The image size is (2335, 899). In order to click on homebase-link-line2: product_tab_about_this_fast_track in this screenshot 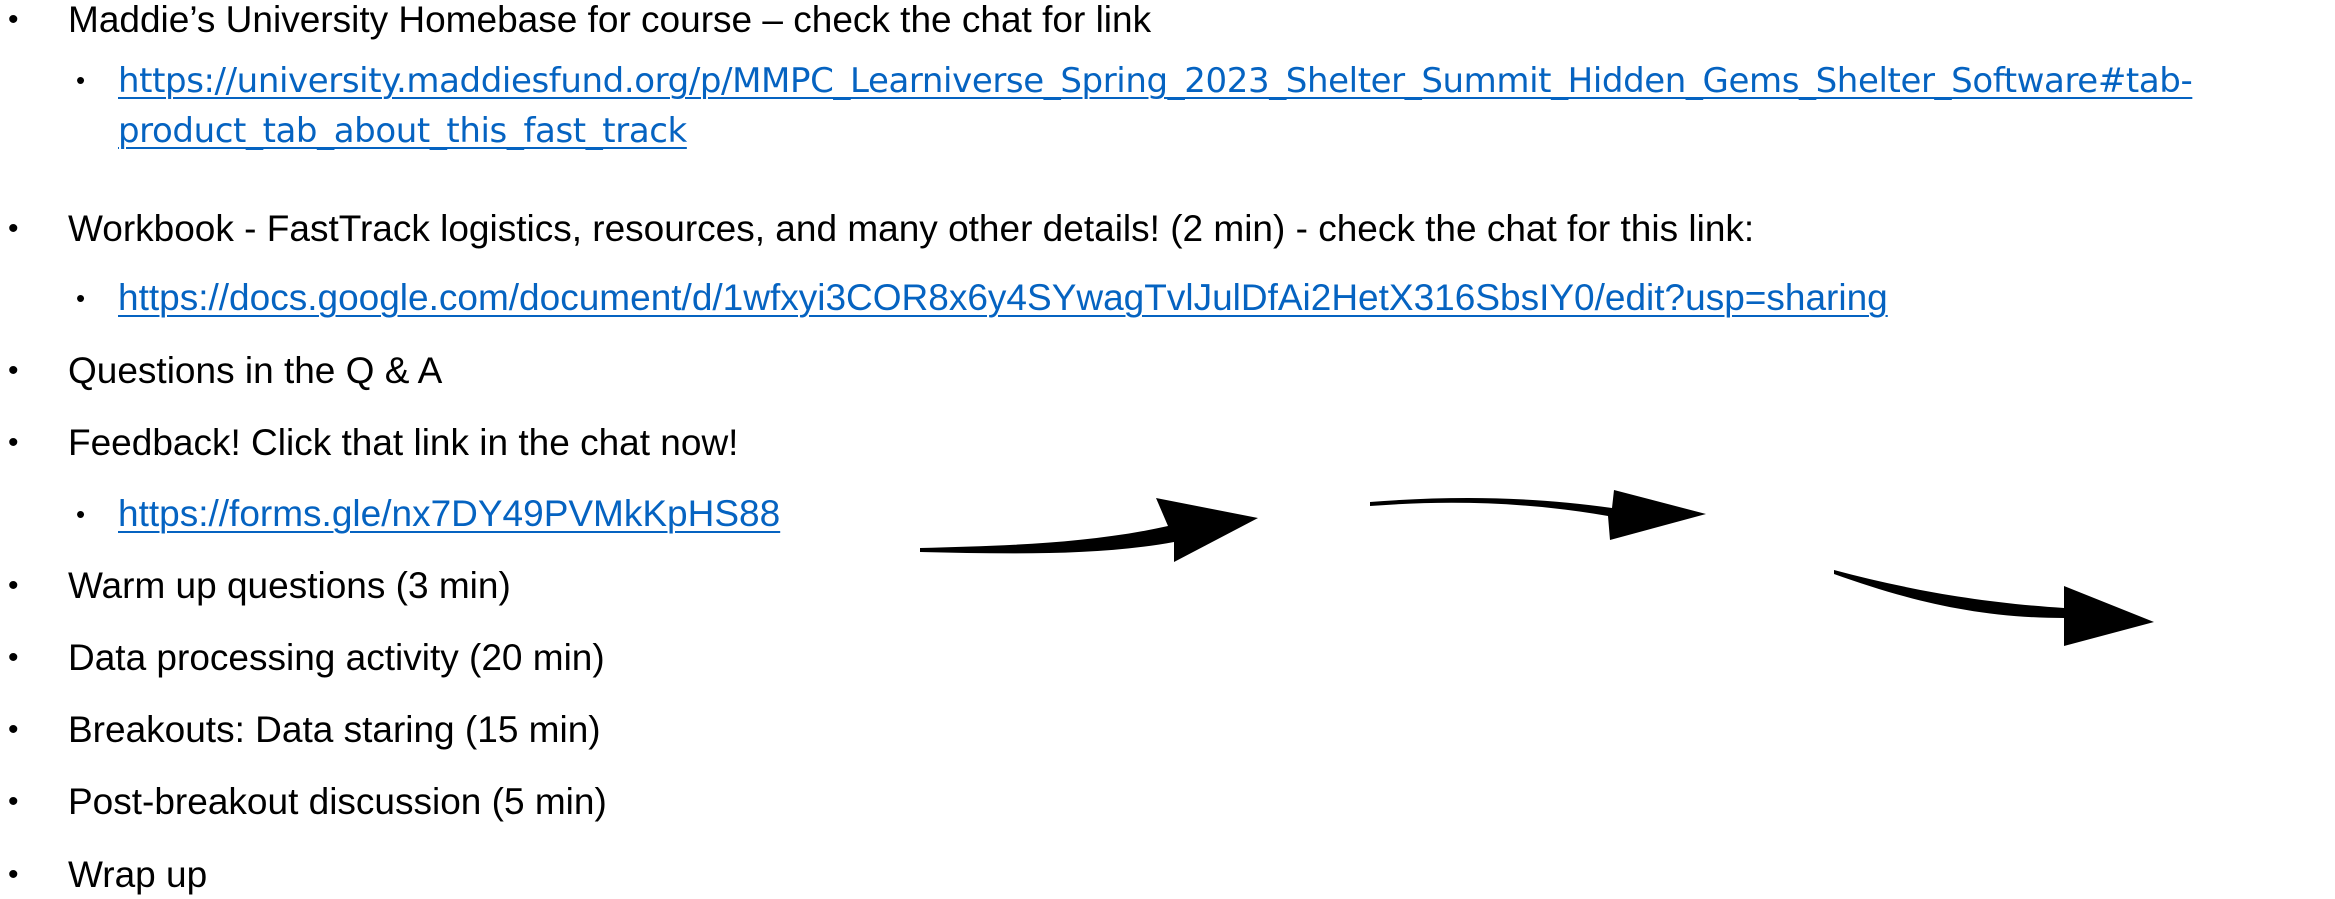, I will do `click(402, 131)`.